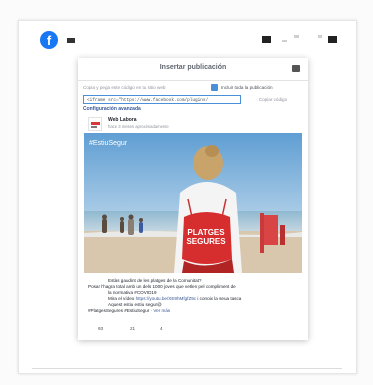 The image size is (373, 385). What do you see at coordinates (302, 40) in the screenshot?
I see `top-right-toolbar` at bounding box center [302, 40].